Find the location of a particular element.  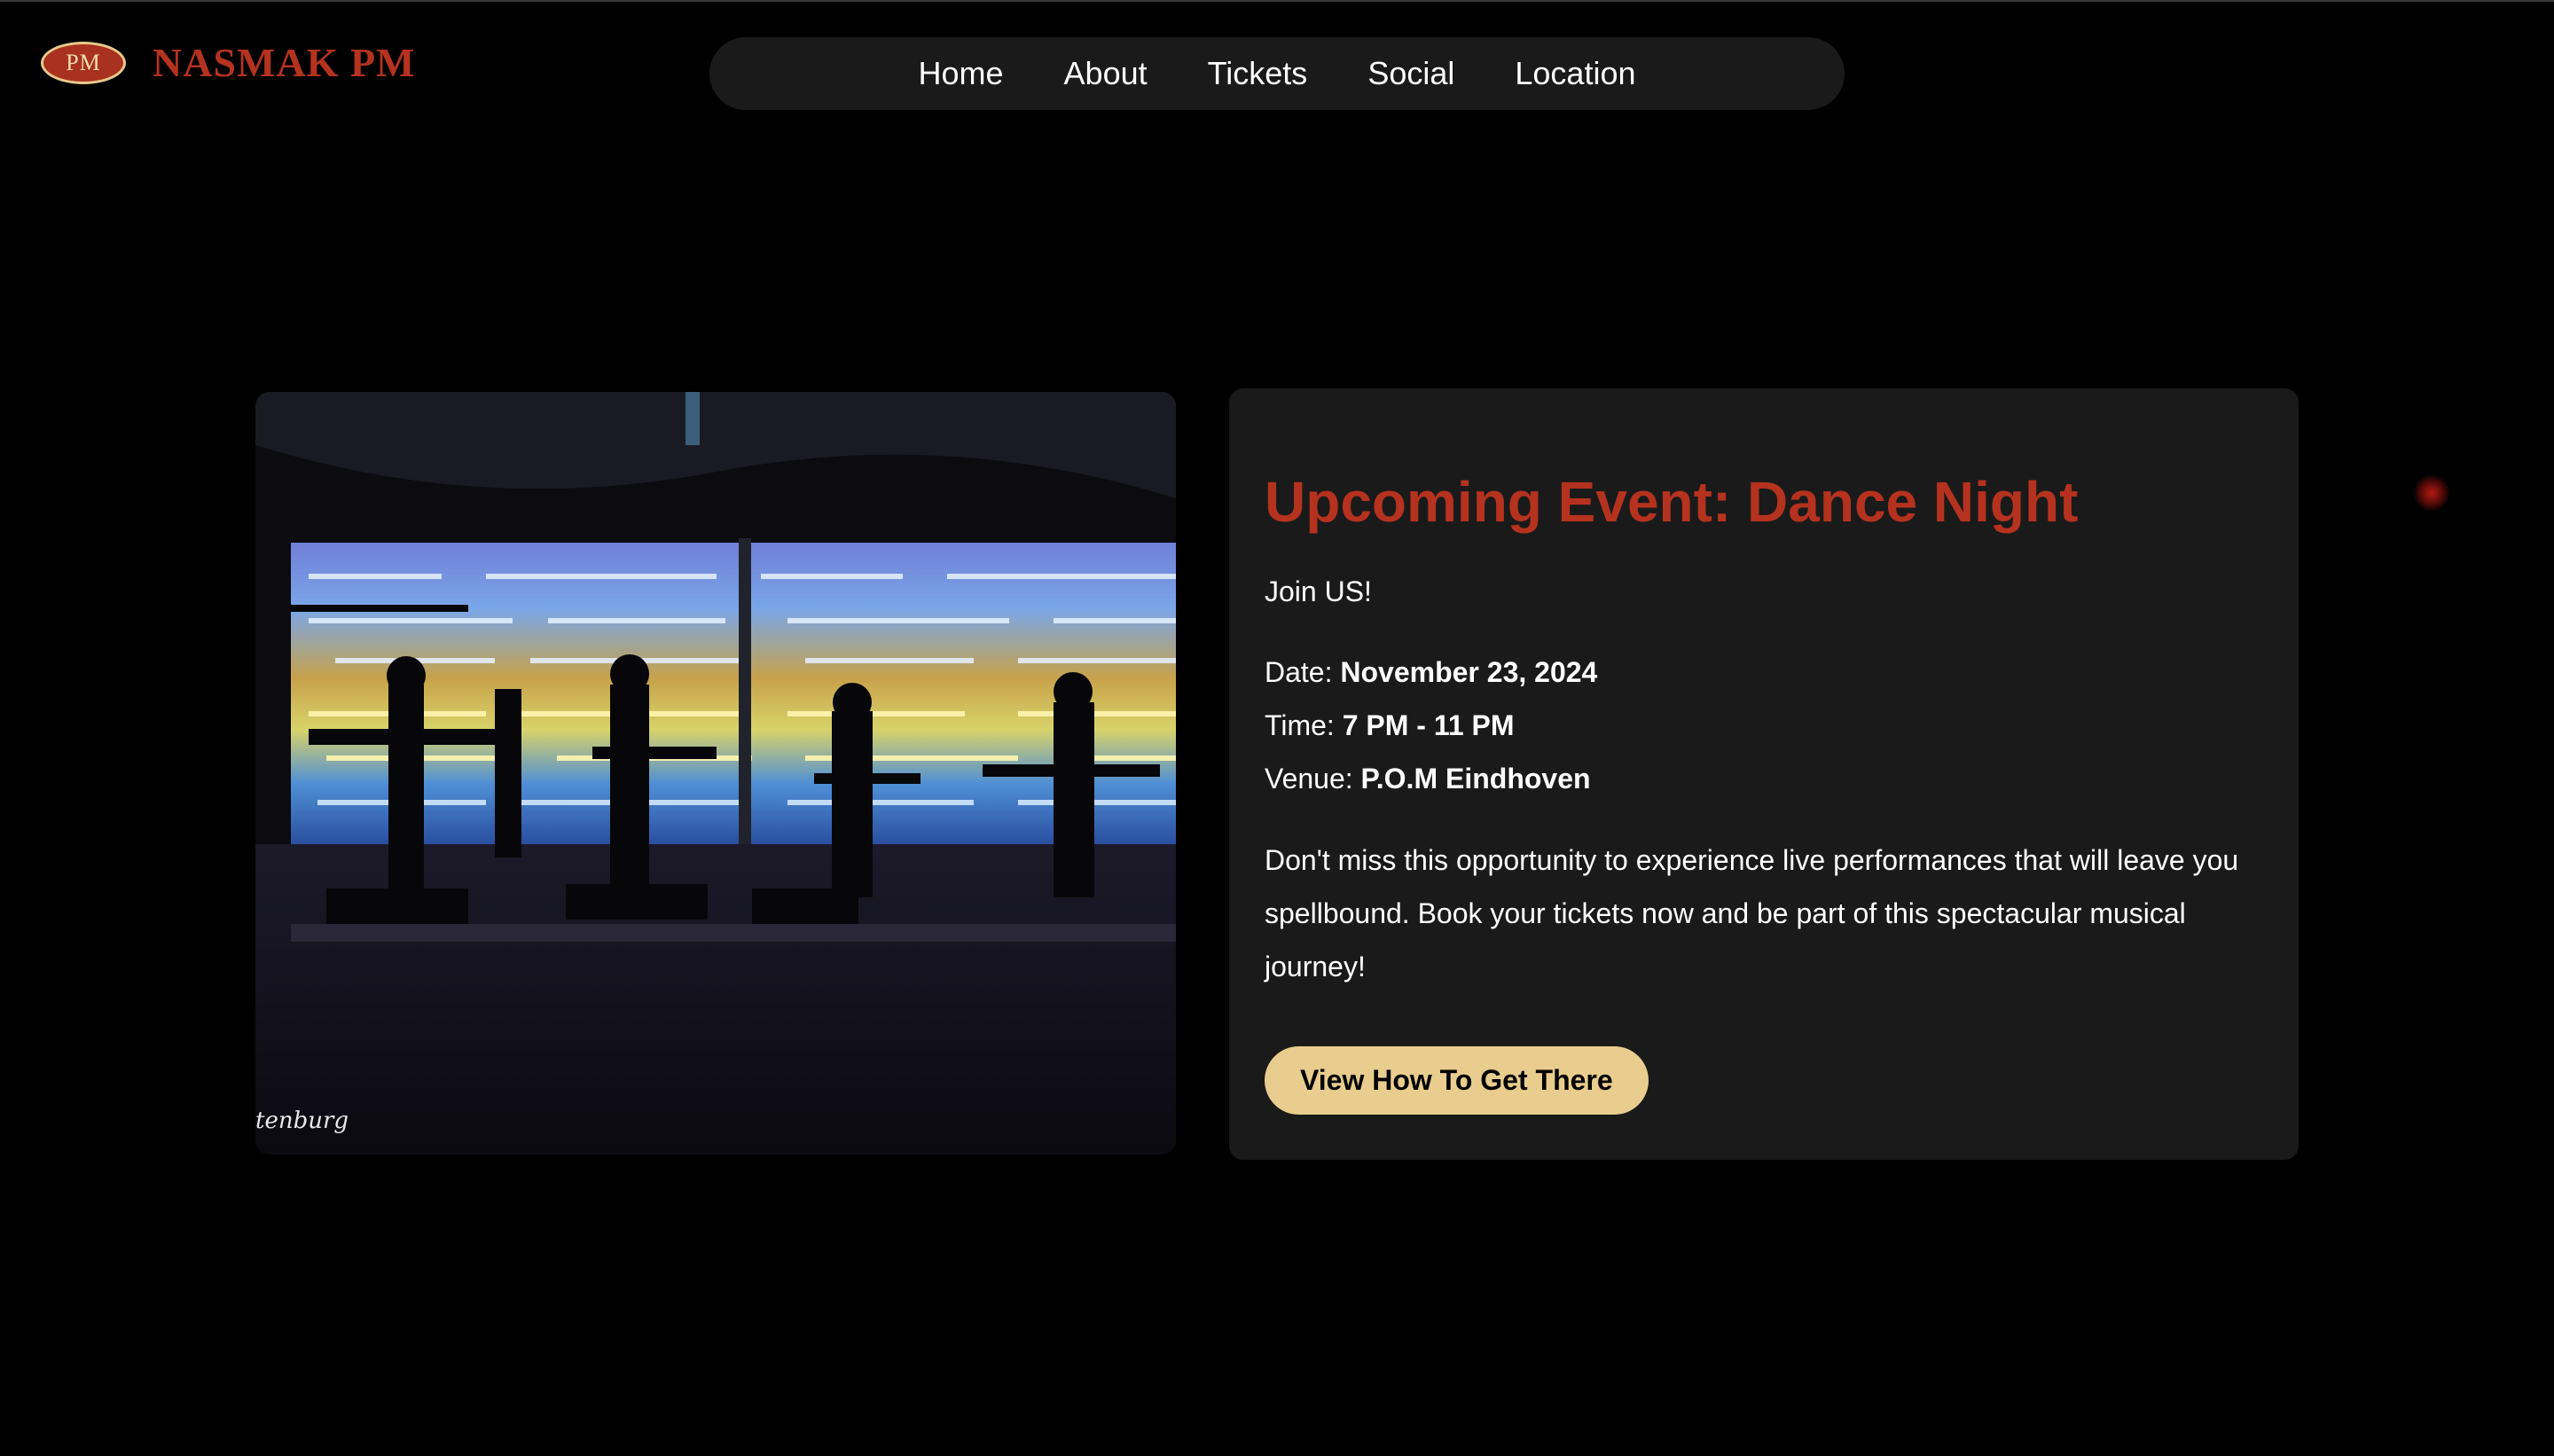

photo-signature: tenburg is located at coordinates (302, 1121).